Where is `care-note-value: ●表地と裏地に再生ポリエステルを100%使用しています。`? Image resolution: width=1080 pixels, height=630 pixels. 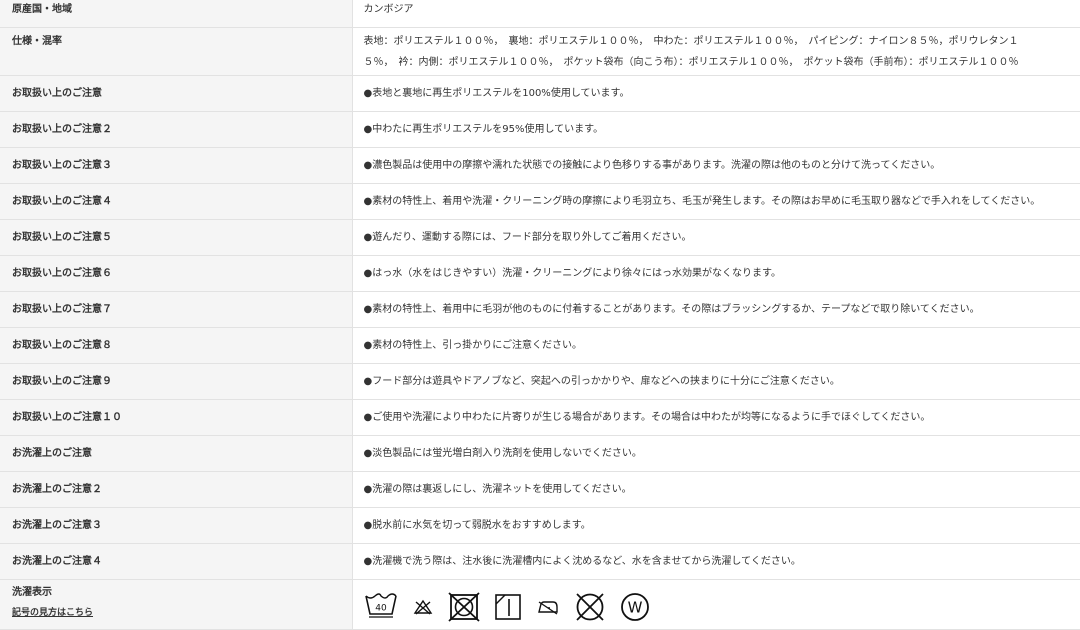
care-note-value: ●表地と裏地に再生ポリエステルを100%使用しています。 is located at coordinates (716, 93).